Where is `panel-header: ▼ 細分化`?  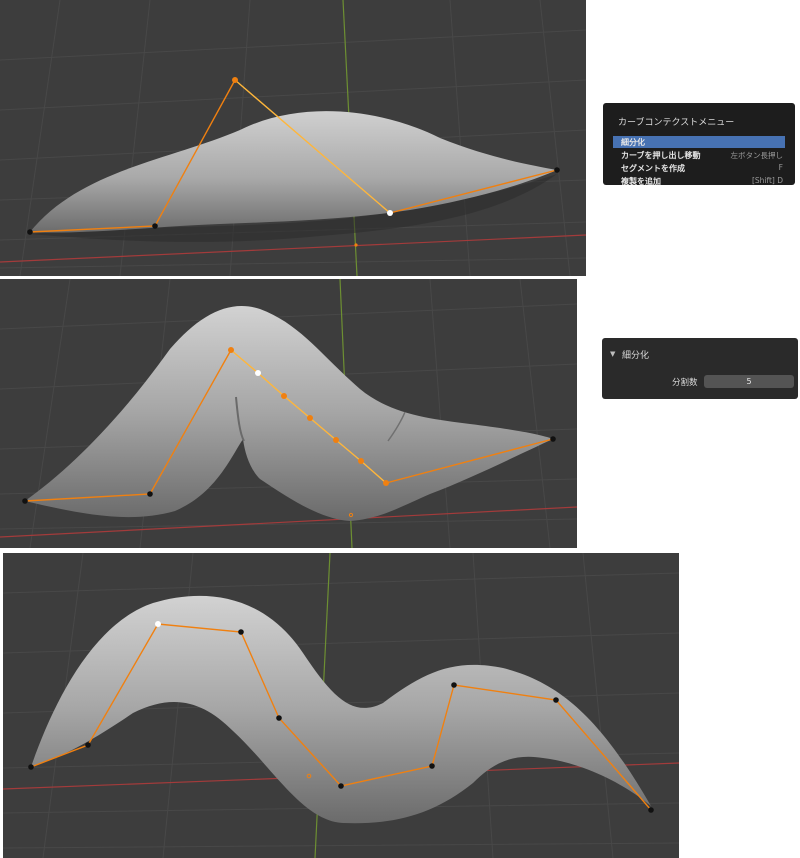 panel-header: ▼ 細分化 is located at coordinates (700, 356).